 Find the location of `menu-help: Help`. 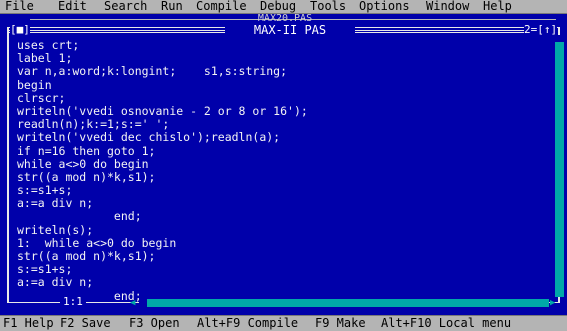

menu-help: Help is located at coordinates (497, 6).